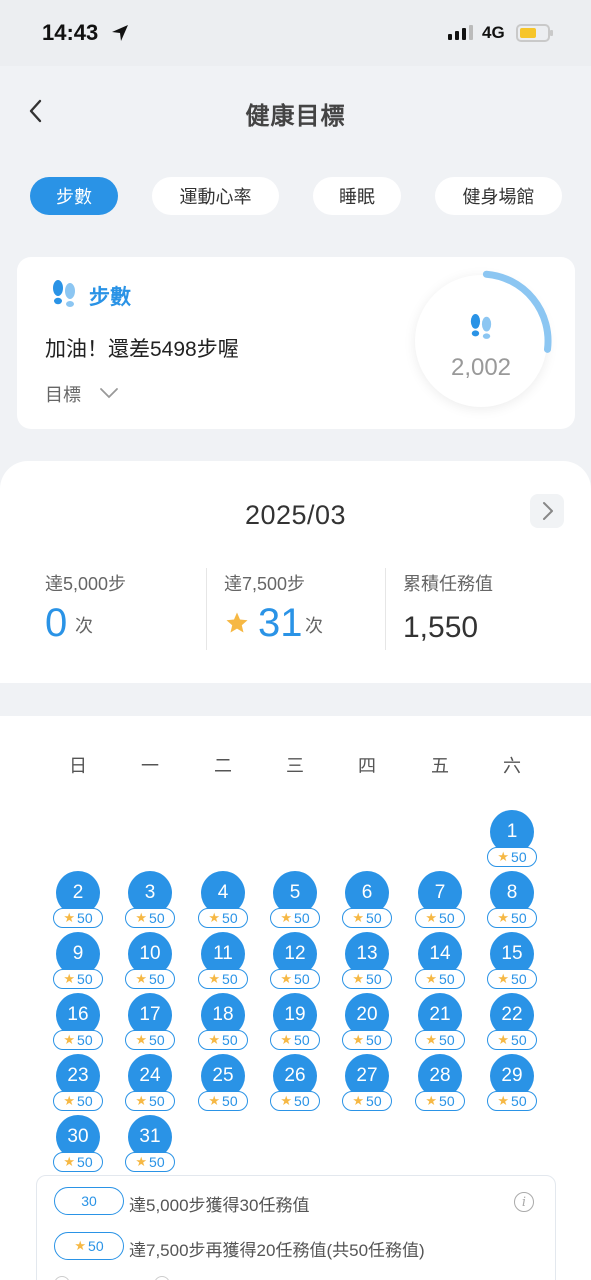  I want to click on calendar-day: 9 ★ 50, so click(78, 961).